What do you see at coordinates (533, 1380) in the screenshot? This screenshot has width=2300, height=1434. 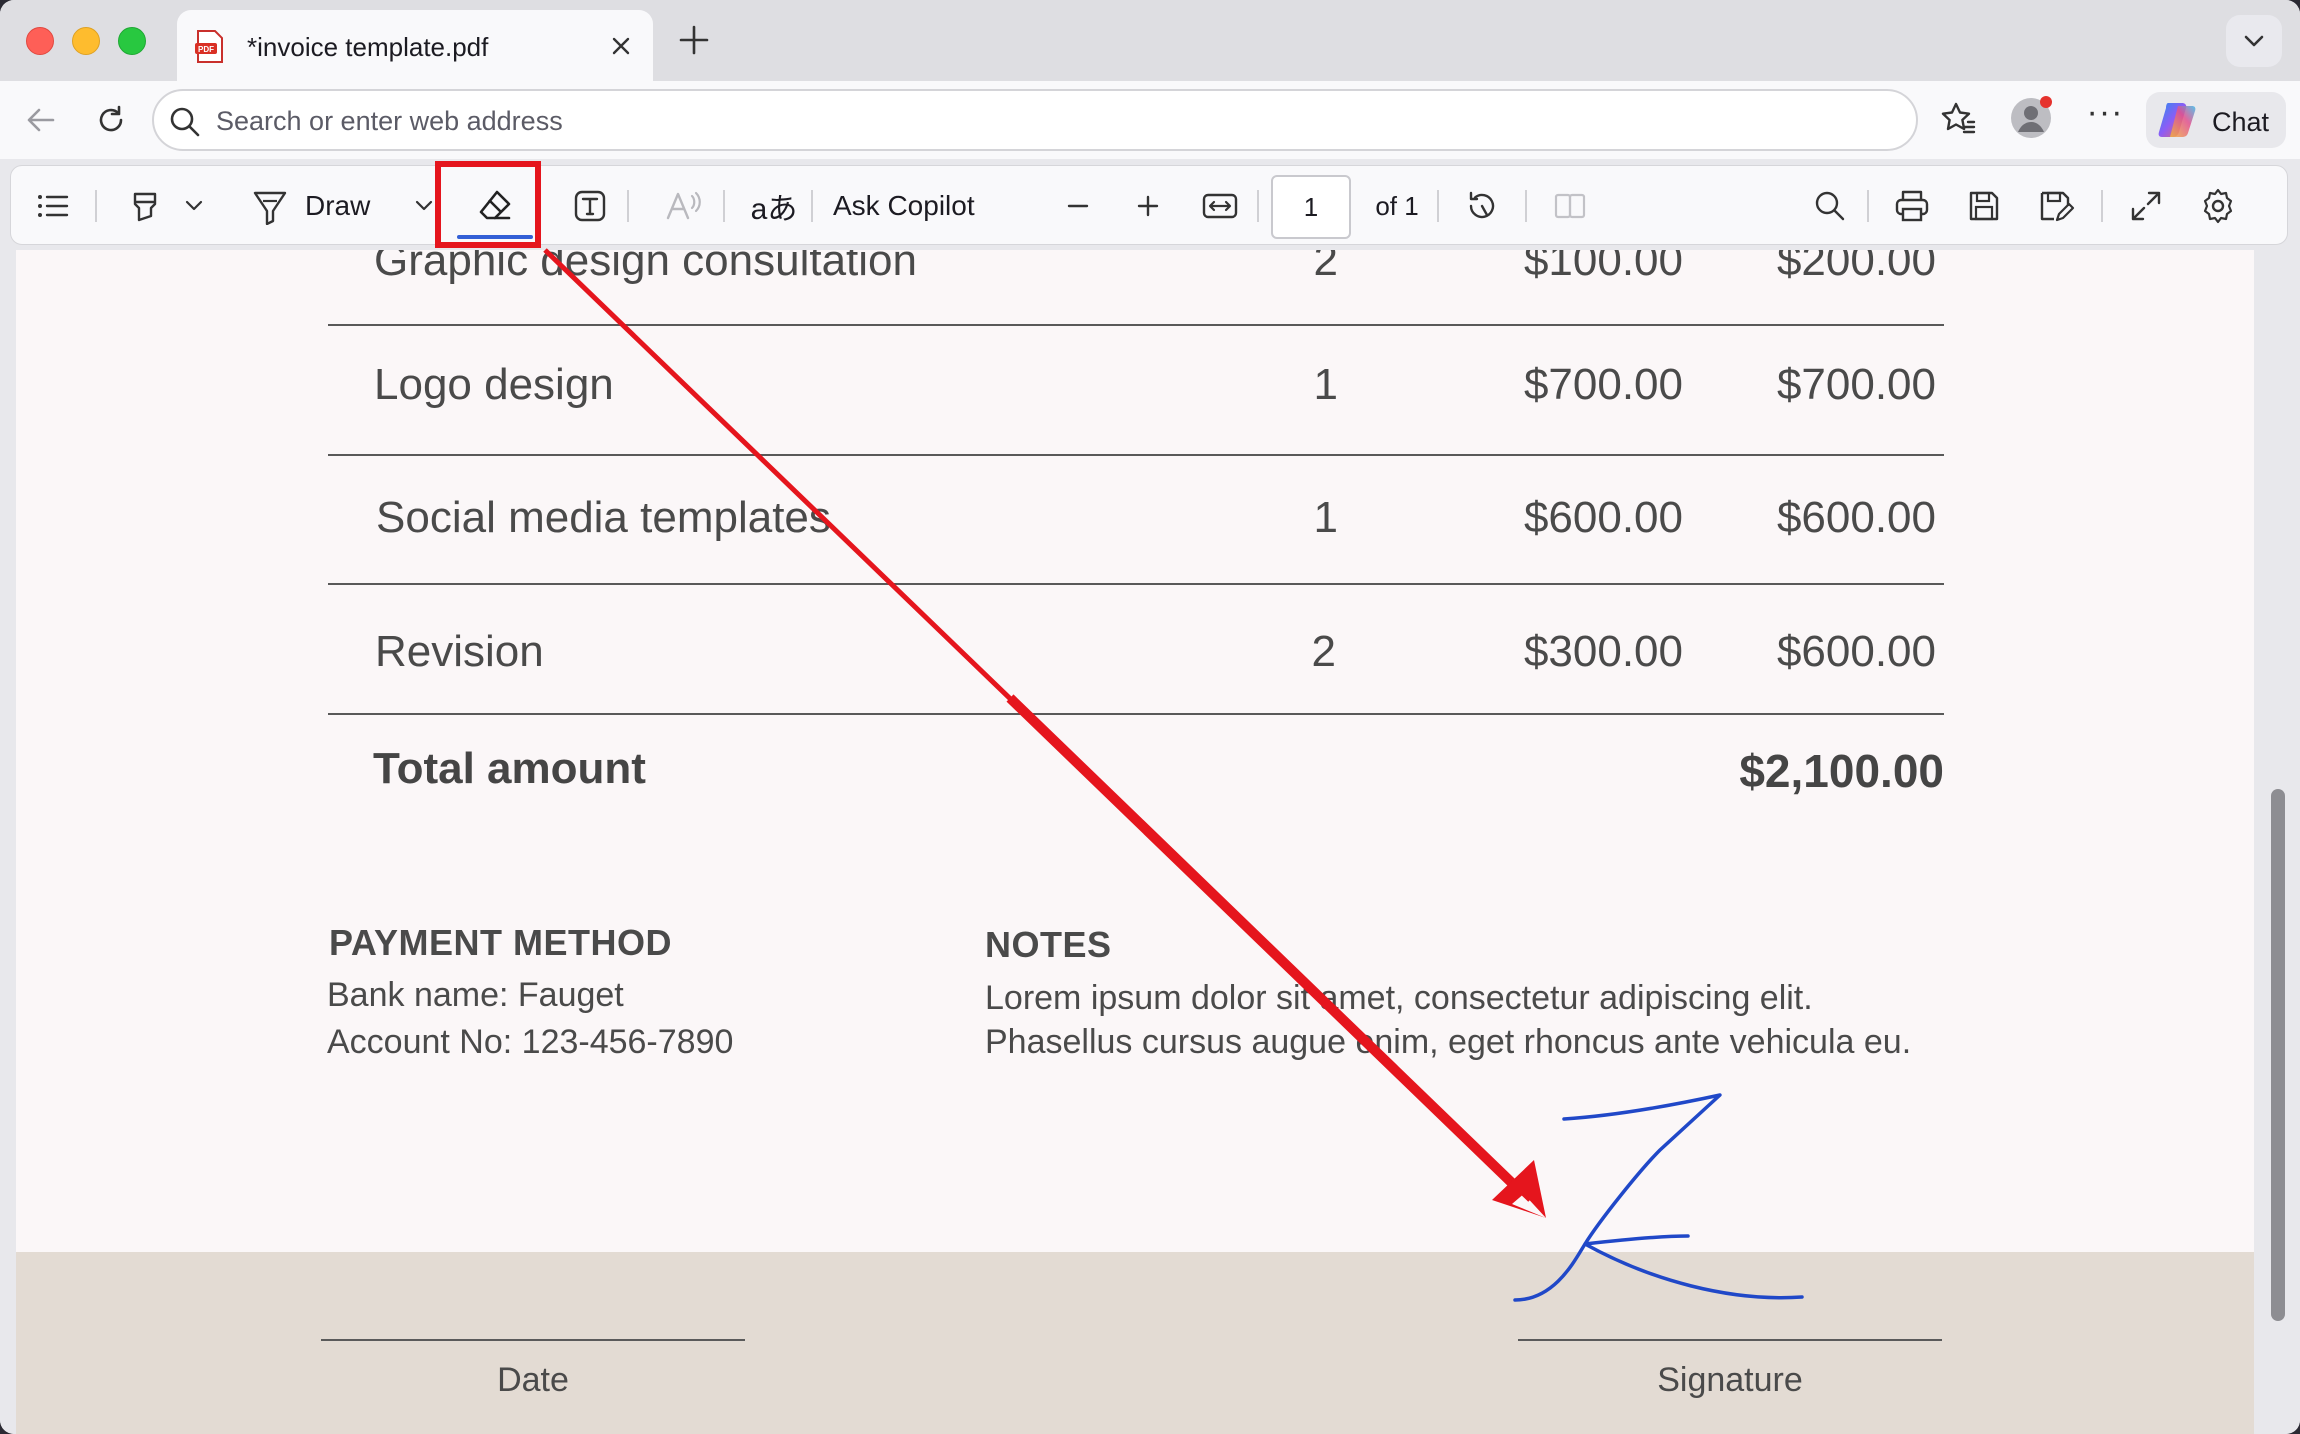 I see `date-caption: Date` at bounding box center [533, 1380].